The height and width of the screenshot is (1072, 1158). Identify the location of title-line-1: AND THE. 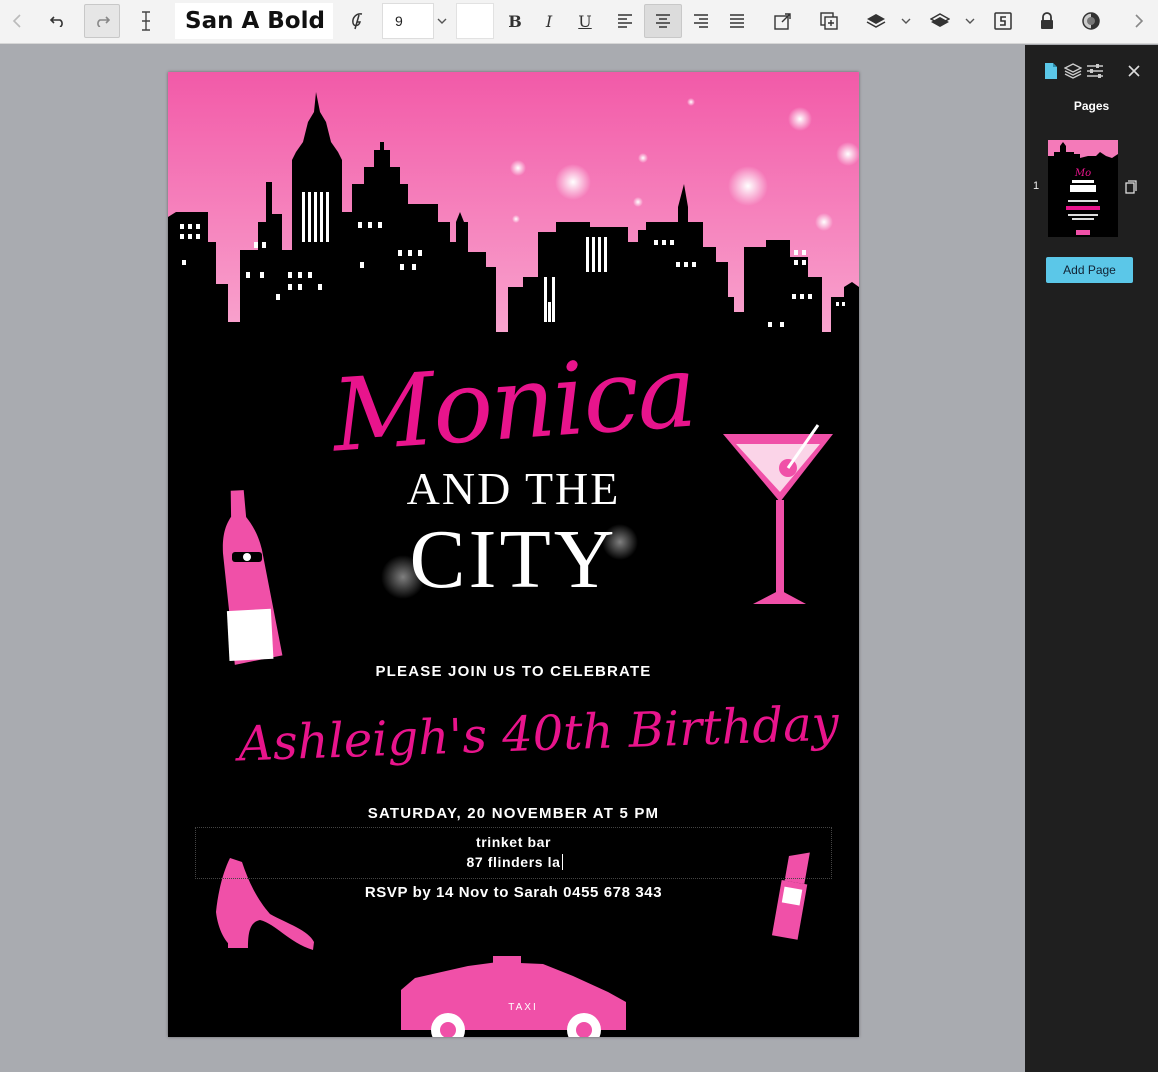
(513, 489).